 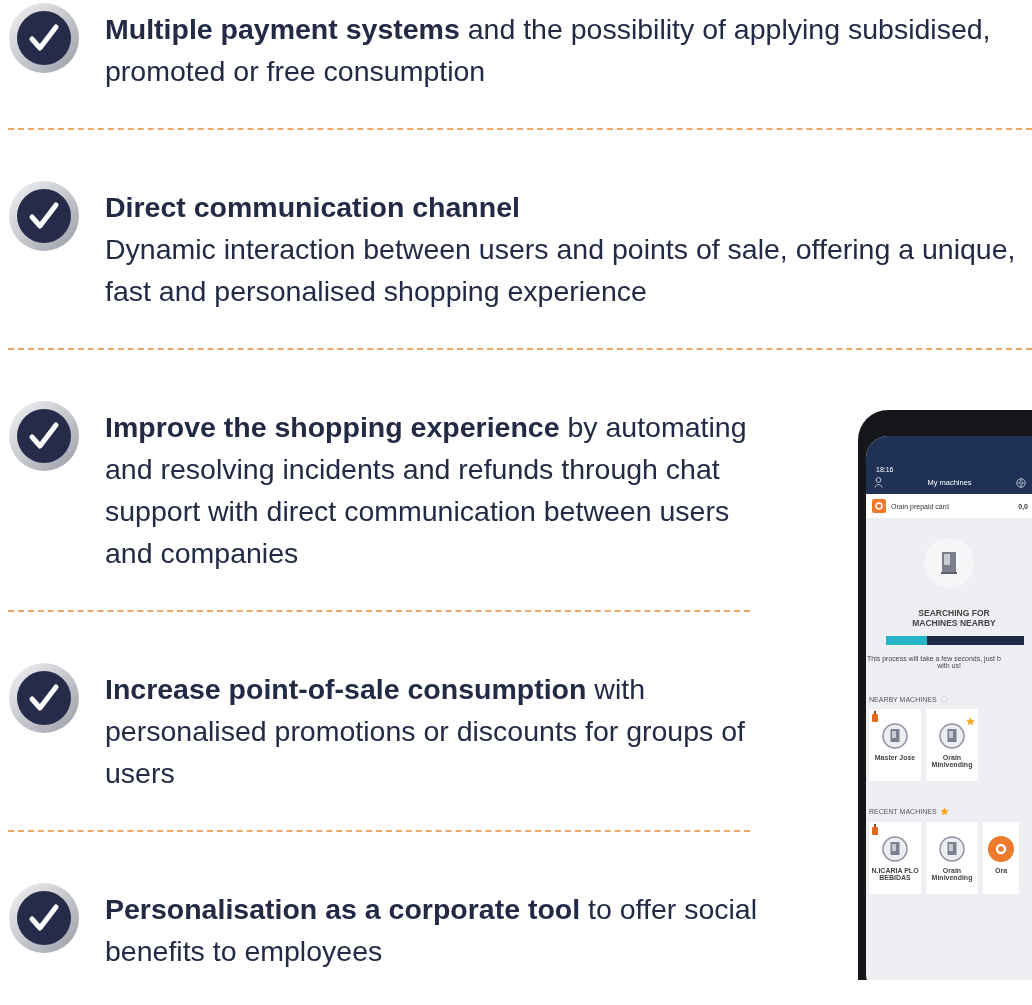 What do you see at coordinates (426, 490) in the screenshot?
I see `feature-text: Improve the shopping experience by automating and resolving incidents and refunds through chat support with direct communication between users and companies` at bounding box center [426, 490].